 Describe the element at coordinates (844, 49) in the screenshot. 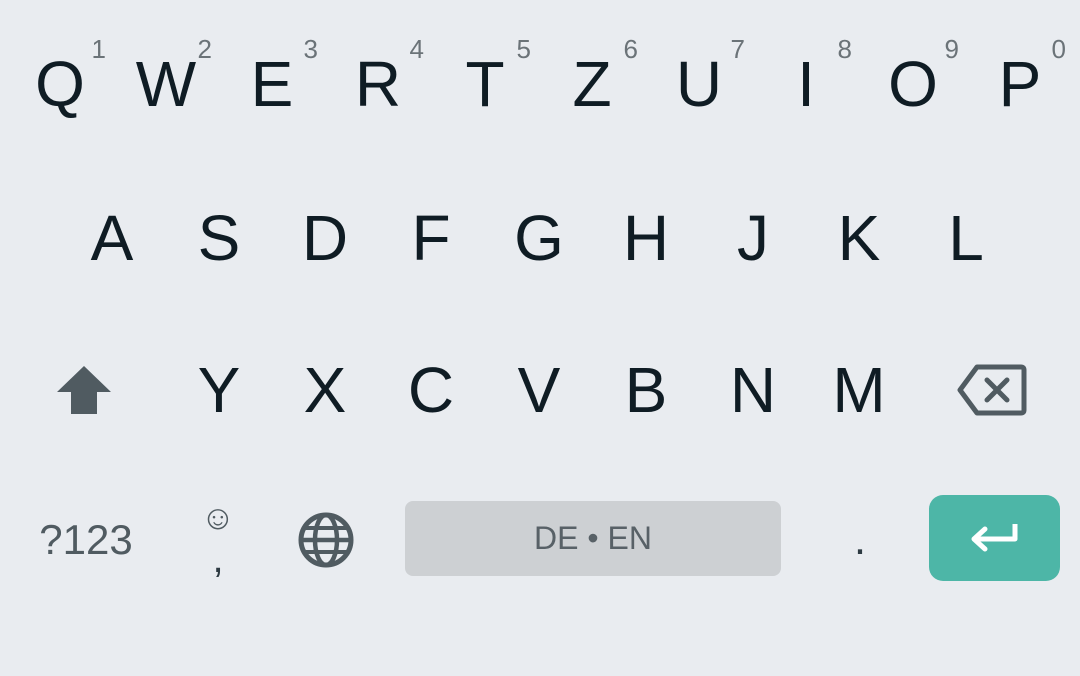

I see `key-hint: 8` at that location.